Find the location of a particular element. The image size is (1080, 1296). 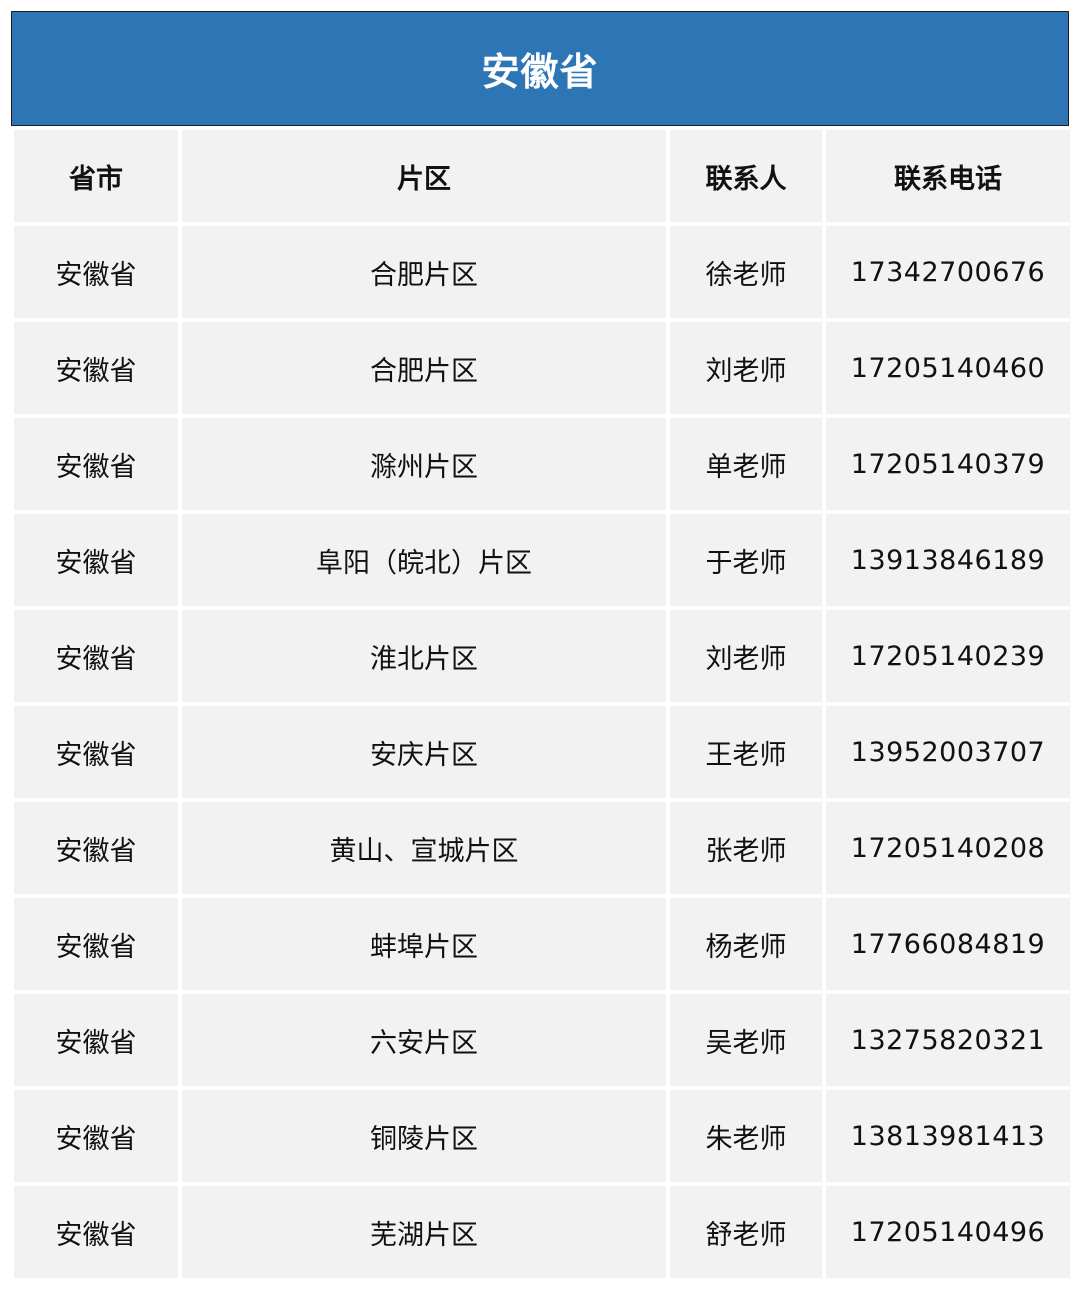

contact-cell: 朱老师 is located at coordinates (746, 1136).